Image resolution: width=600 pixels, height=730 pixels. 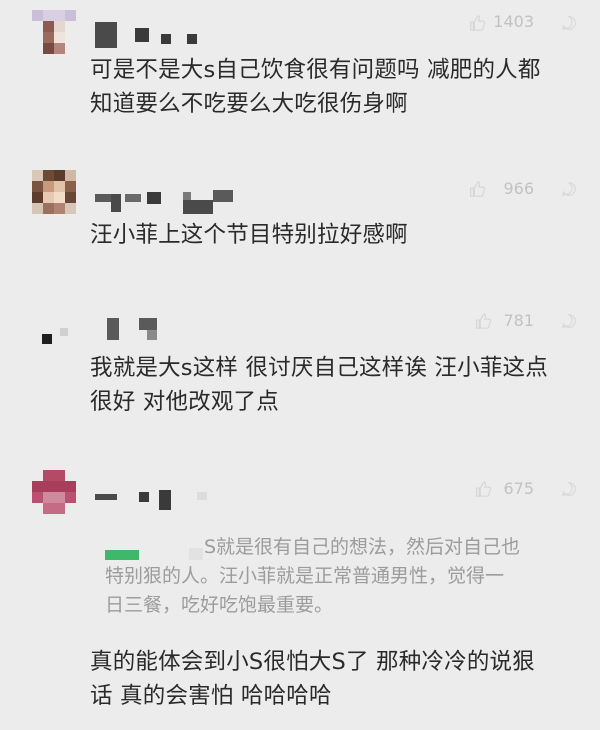 What do you see at coordinates (315, 70) in the screenshot?
I see `comment-text-line: 可是不是大s自己饮食很有问题吗 减肥的人都` at bounding box center [315, 70].